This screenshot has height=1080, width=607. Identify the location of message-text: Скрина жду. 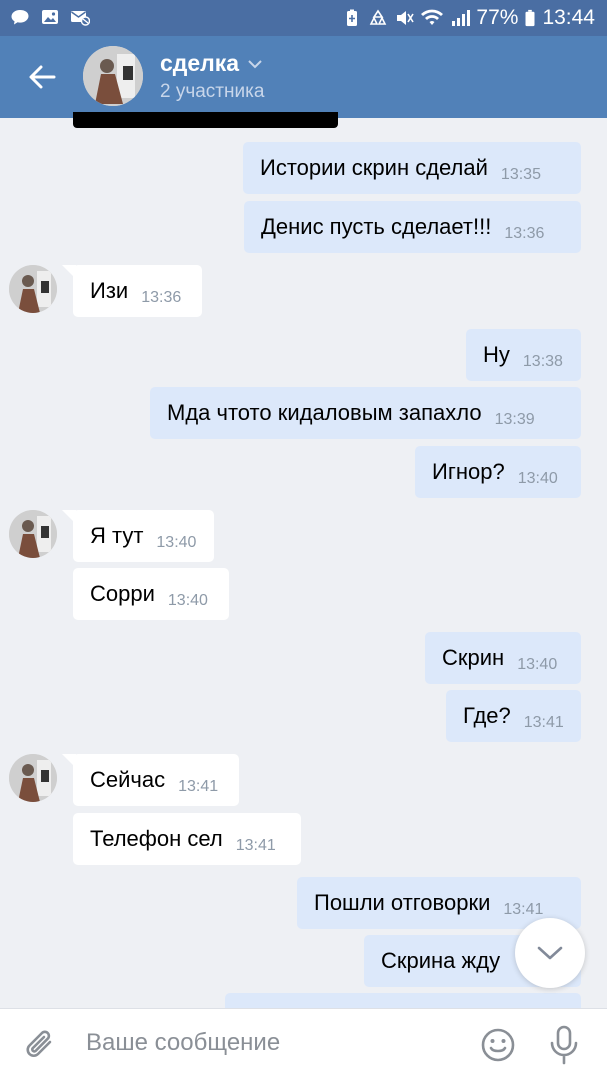
(441, 960).